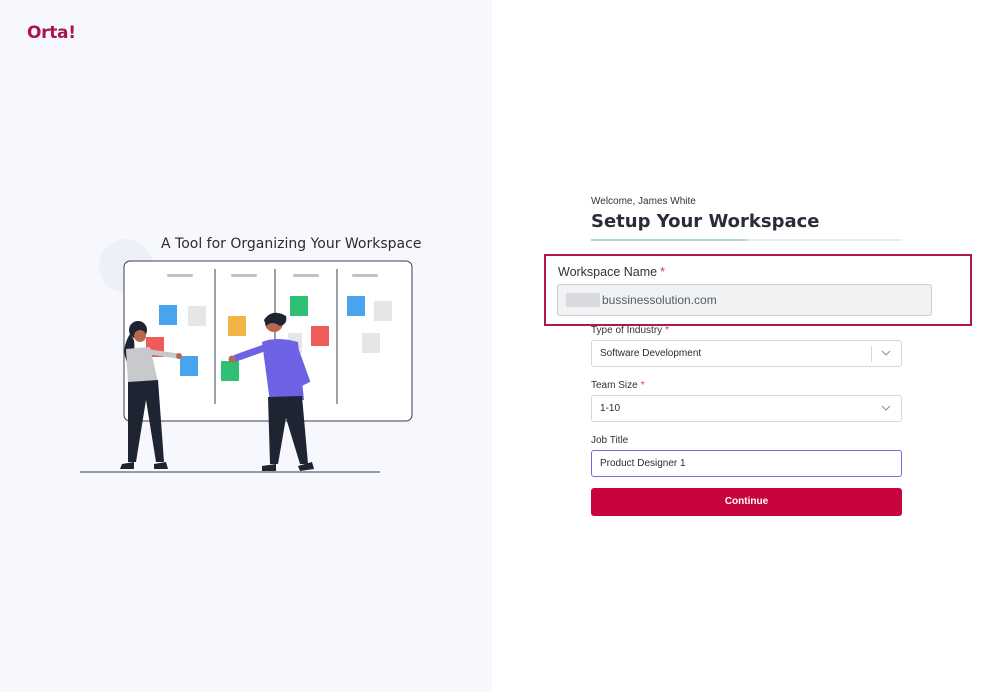 The height and width of the screenshot is (692, 1001). Describe the element at coordinates (746, 463) in the screenshot. I see `job-title-input: Product Designer 1` at that location.